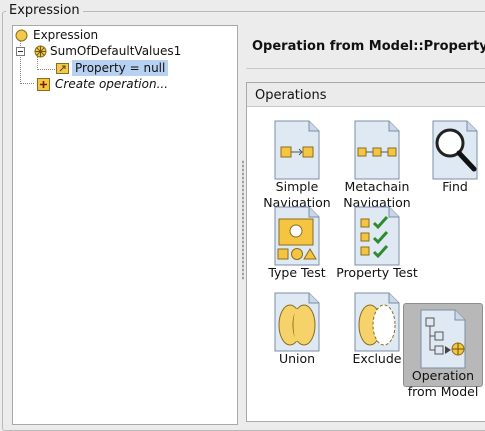 This screenshot has width=485, height=431. I want to click on collapse-icon, so click(20, 51).